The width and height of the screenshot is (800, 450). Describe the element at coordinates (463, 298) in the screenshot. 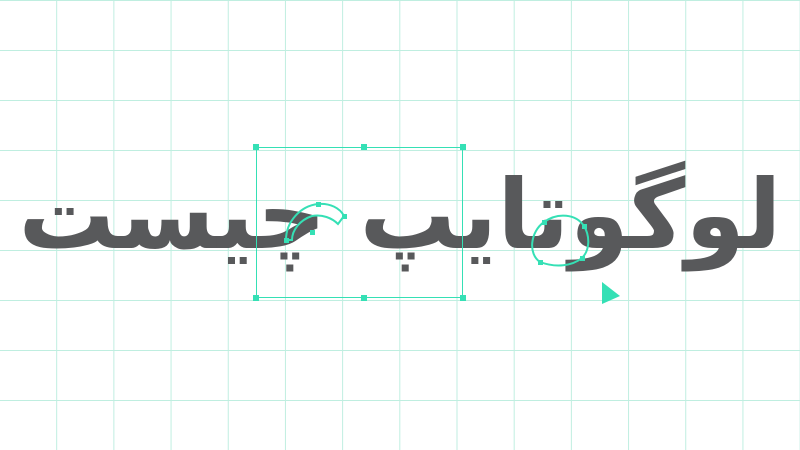

I see `resize-handle-bottom-right` at that location.